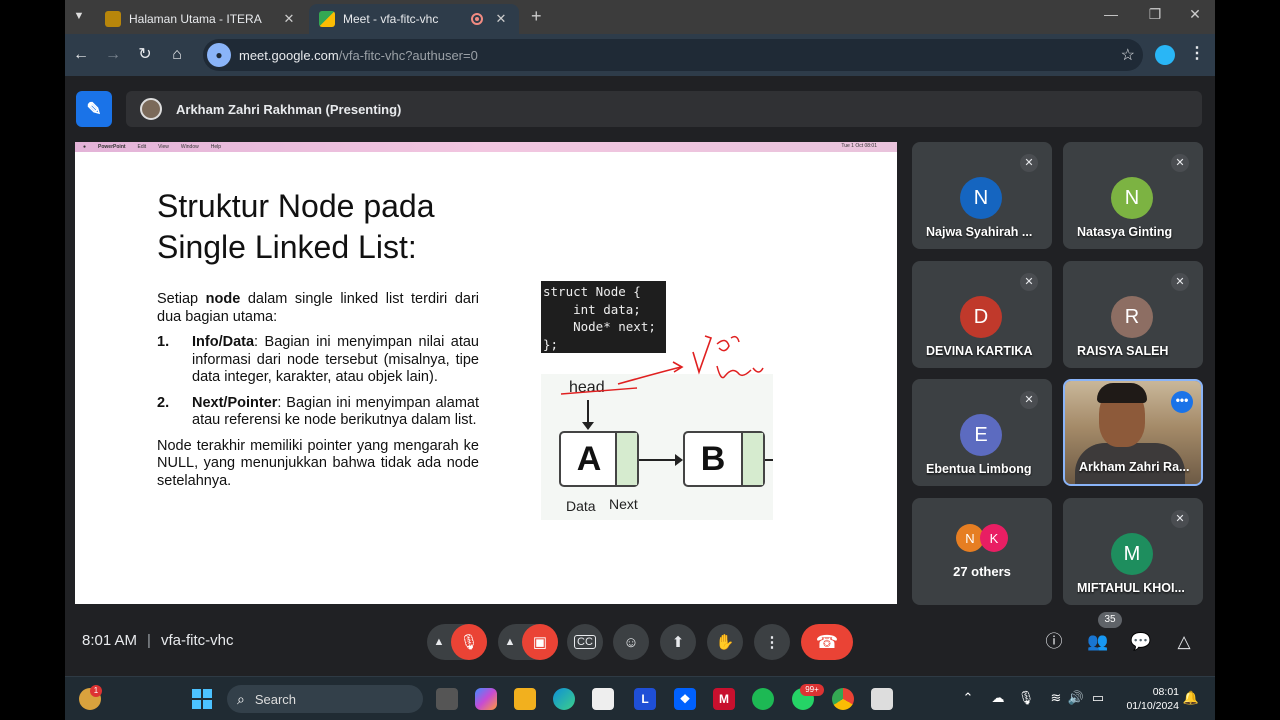 The width and height of the screenshot is (1280, 720). I want to click on participant-tile: ✕ N Natasya Ginting, so click(1133, 195).